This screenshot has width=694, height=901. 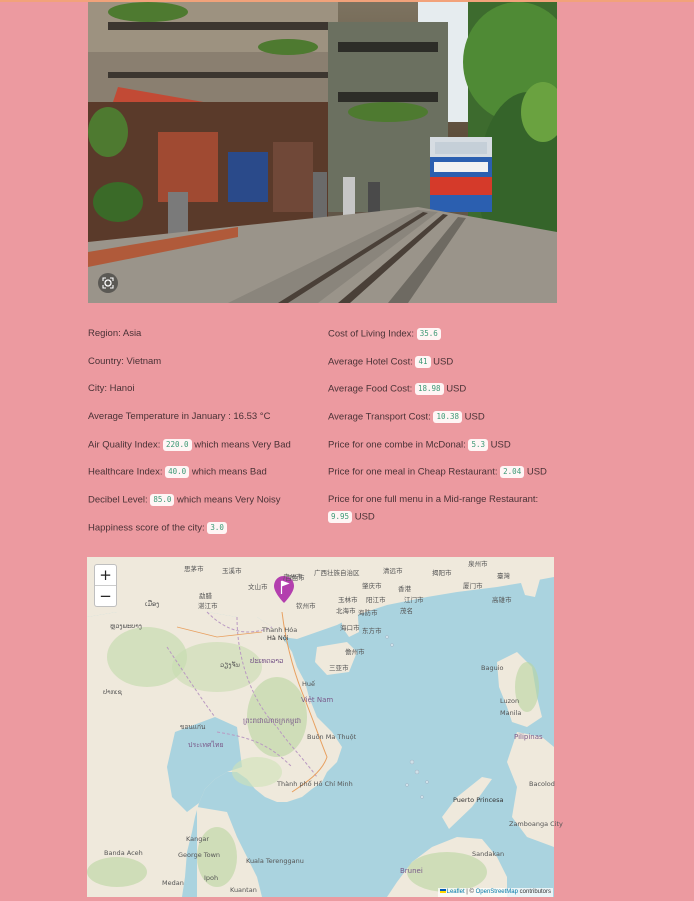 What do you see at coordinates (275, 861) in the screenshot?
I see `map-label-kuala-terengganu: Kuala Terengganu` at bounding box center [275, 861].